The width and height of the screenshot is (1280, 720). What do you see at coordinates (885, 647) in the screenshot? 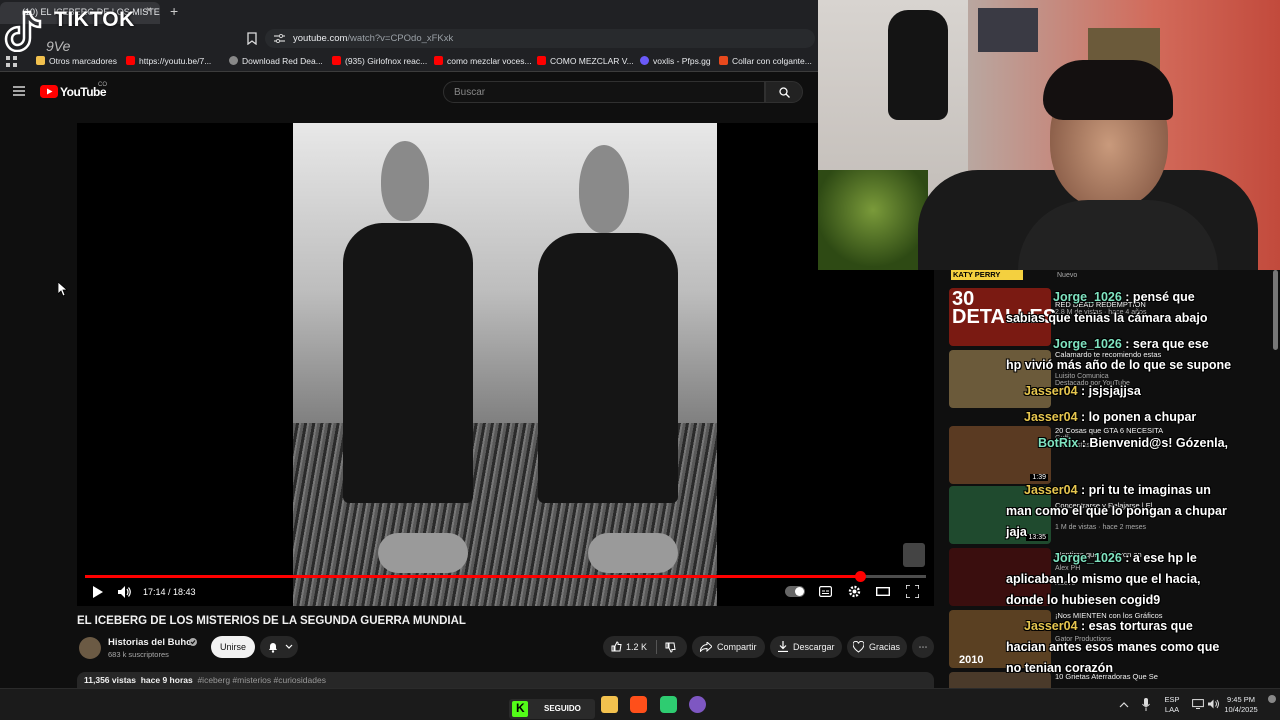
I see `thanks-label: Gracias` at bounding box center [885, 647].